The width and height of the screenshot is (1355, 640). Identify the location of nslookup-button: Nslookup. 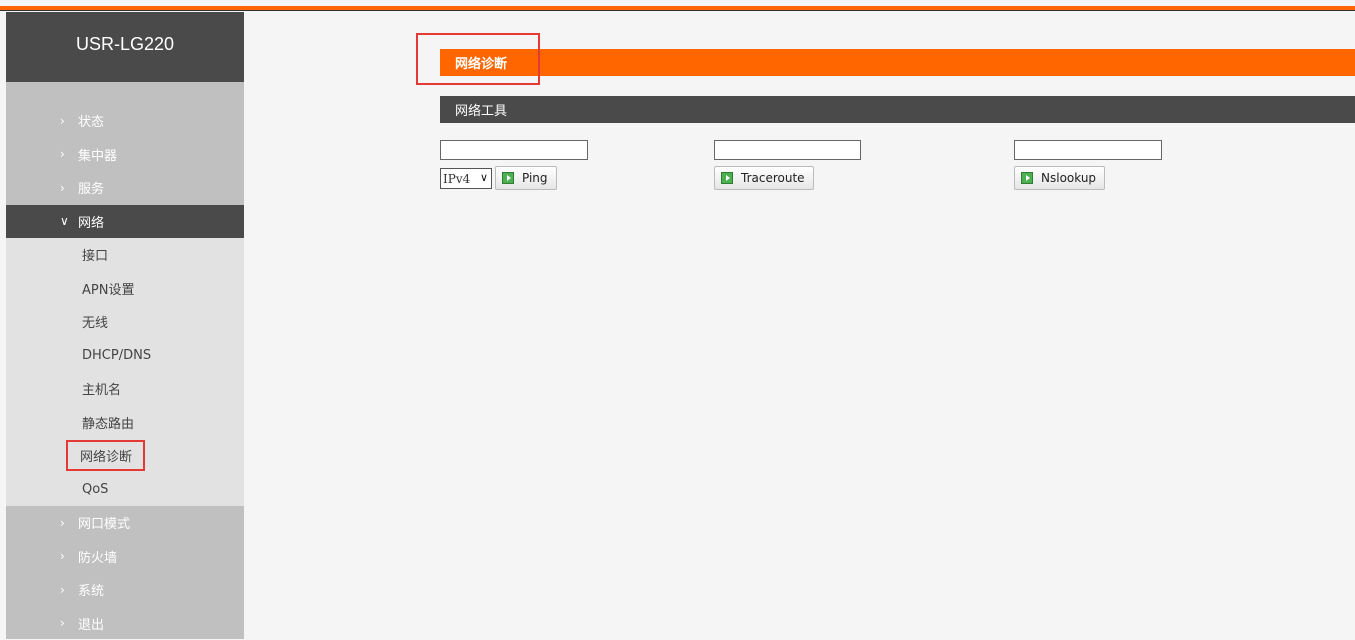
(1059, 178).